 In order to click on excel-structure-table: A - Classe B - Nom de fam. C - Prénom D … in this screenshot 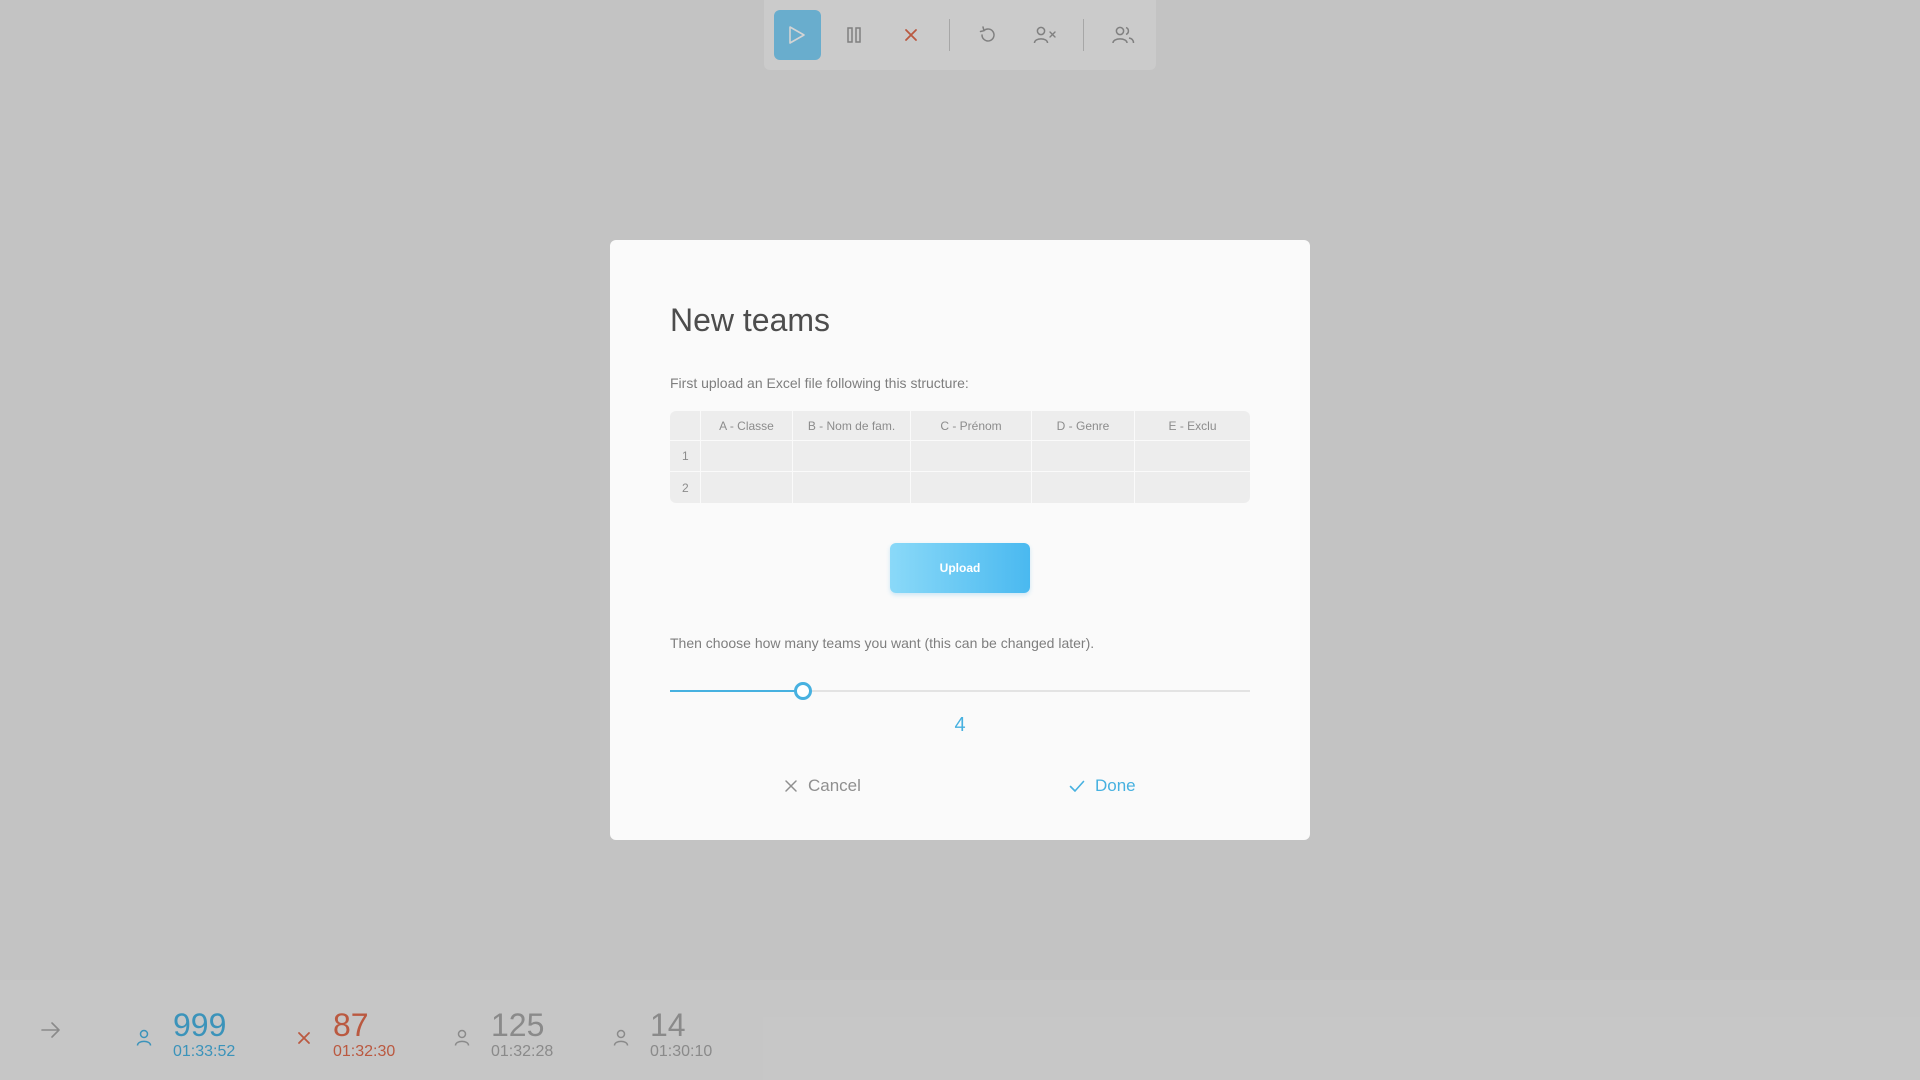, I will do `click(960, 457)`.